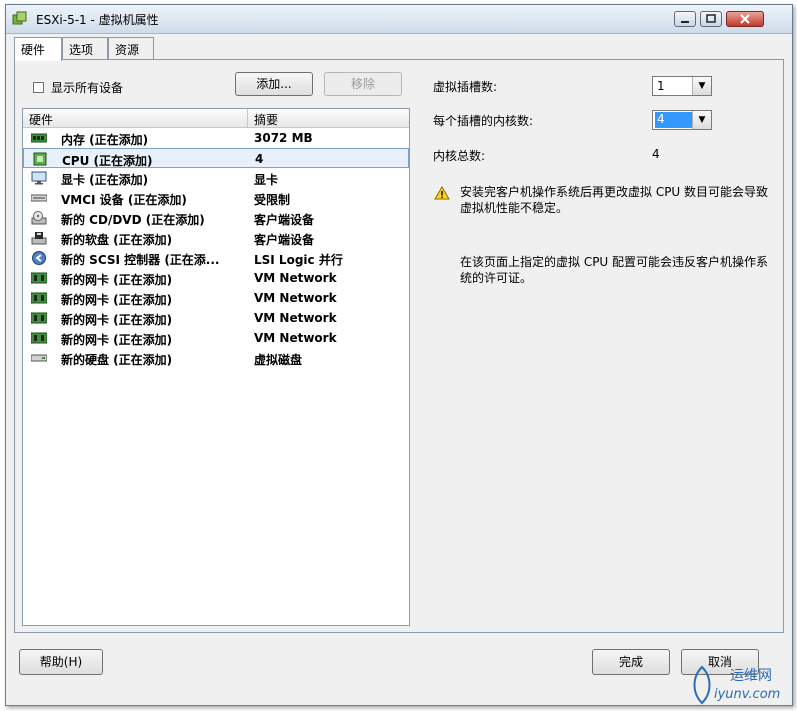  Describe the element at coordinates (278, 360) in the screenshot. I see `hardware-summary: 虚拟磁盘` at that location.